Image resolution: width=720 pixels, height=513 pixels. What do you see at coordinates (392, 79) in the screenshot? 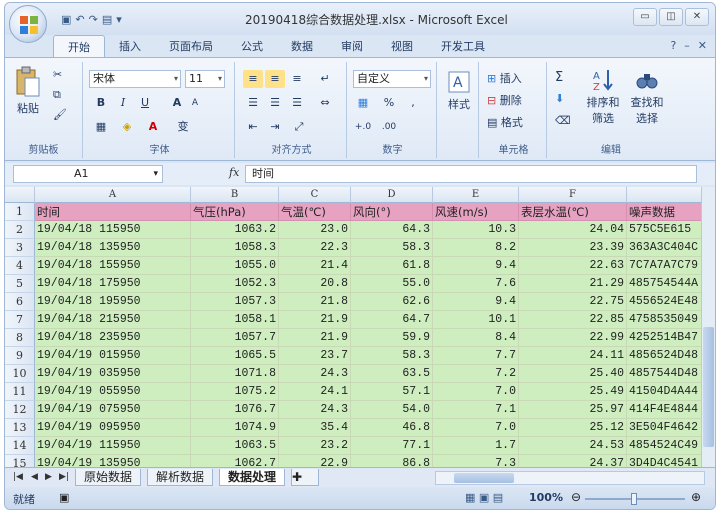
I see `number-format-select: 自定义 ▾` at bounding box center [392, 79].